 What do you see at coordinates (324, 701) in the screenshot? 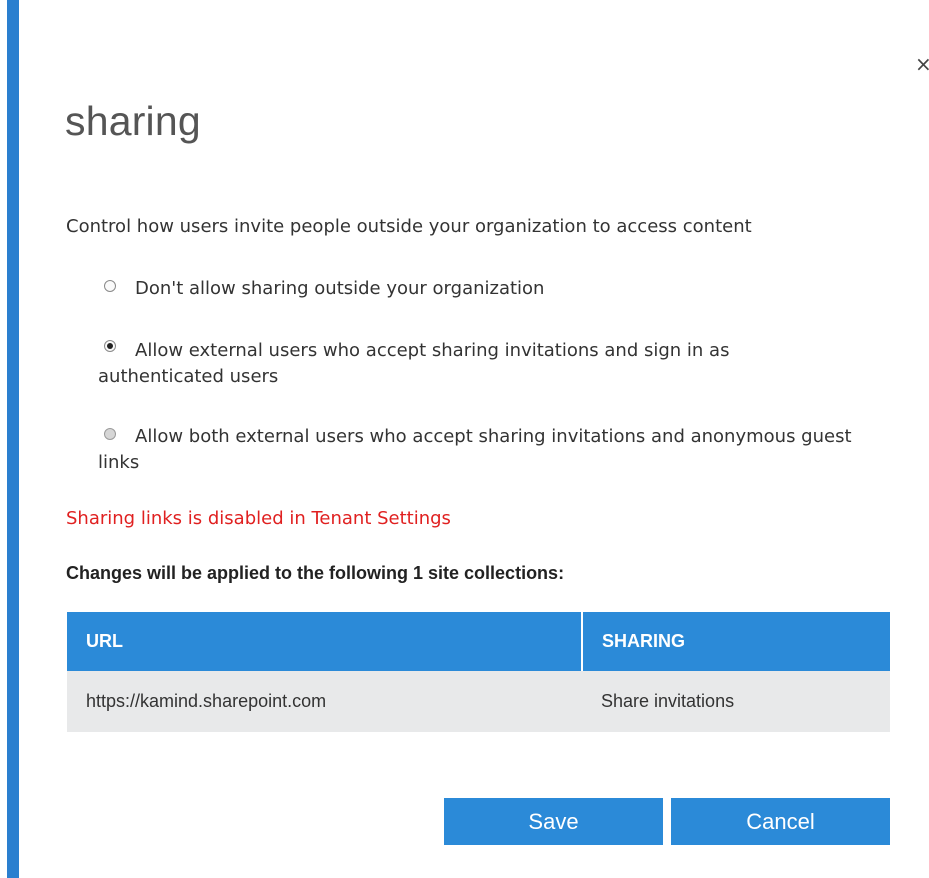
I see `site-url-cell: https://kamind.sharepoint.com` at bounding box center [324, 701].